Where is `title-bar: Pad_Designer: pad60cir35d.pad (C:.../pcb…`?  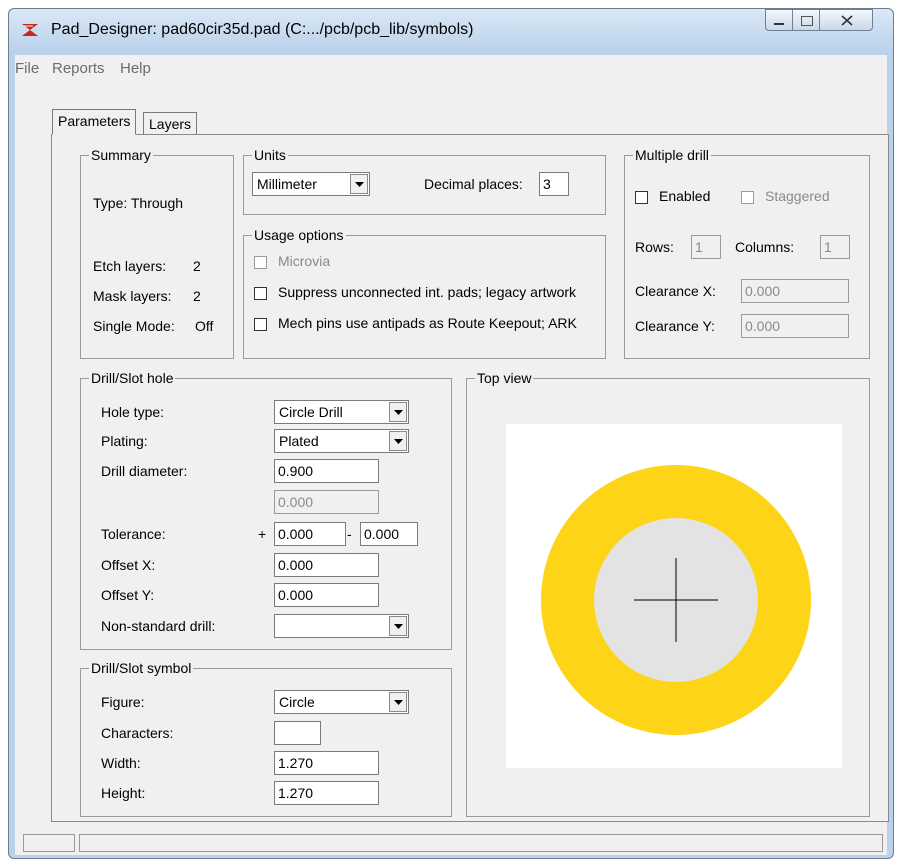
title-bar: Pad_Designer: pad60cir35d.pad (C:.../pcb… is located at coordinates (451, 31).